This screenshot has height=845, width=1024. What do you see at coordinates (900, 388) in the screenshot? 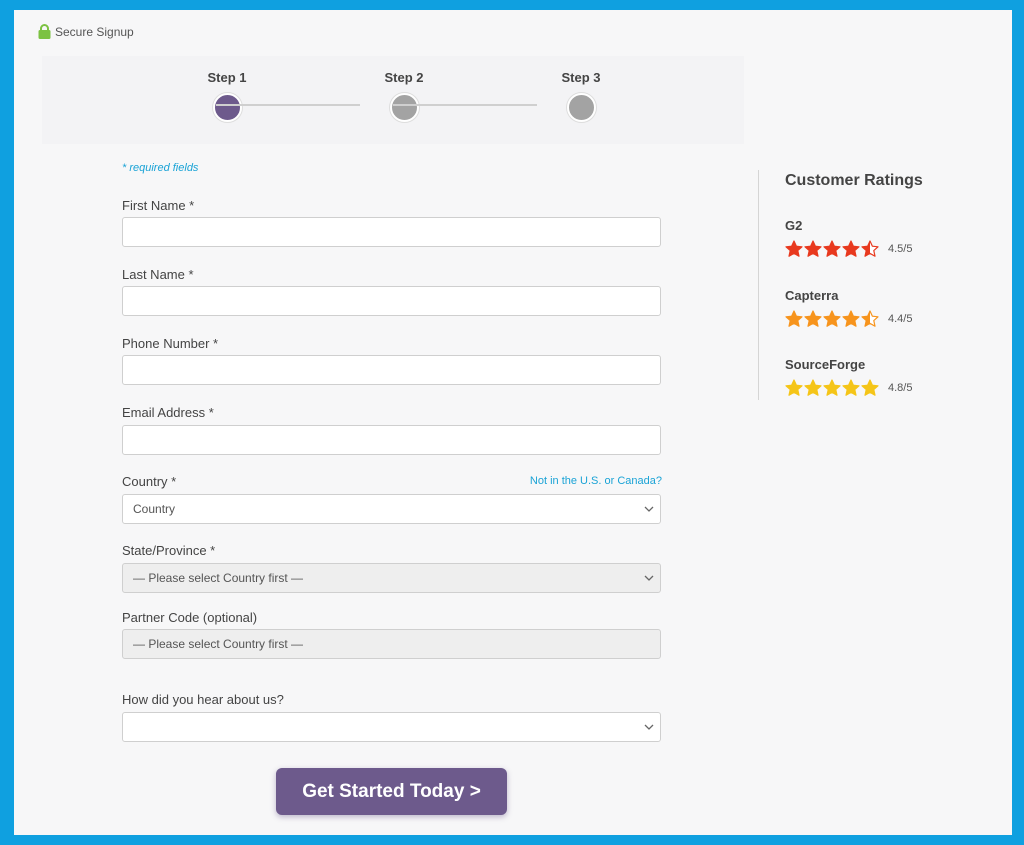
I see `rating-sourceforge-score: 4.8/5` at bounding box center [900, 388].